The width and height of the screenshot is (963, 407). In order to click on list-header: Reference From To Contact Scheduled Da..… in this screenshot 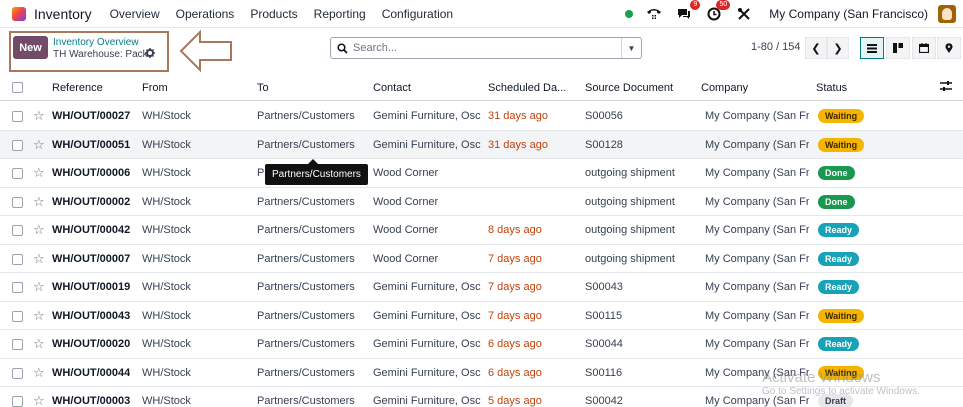, I will do `click(481, 87)`.